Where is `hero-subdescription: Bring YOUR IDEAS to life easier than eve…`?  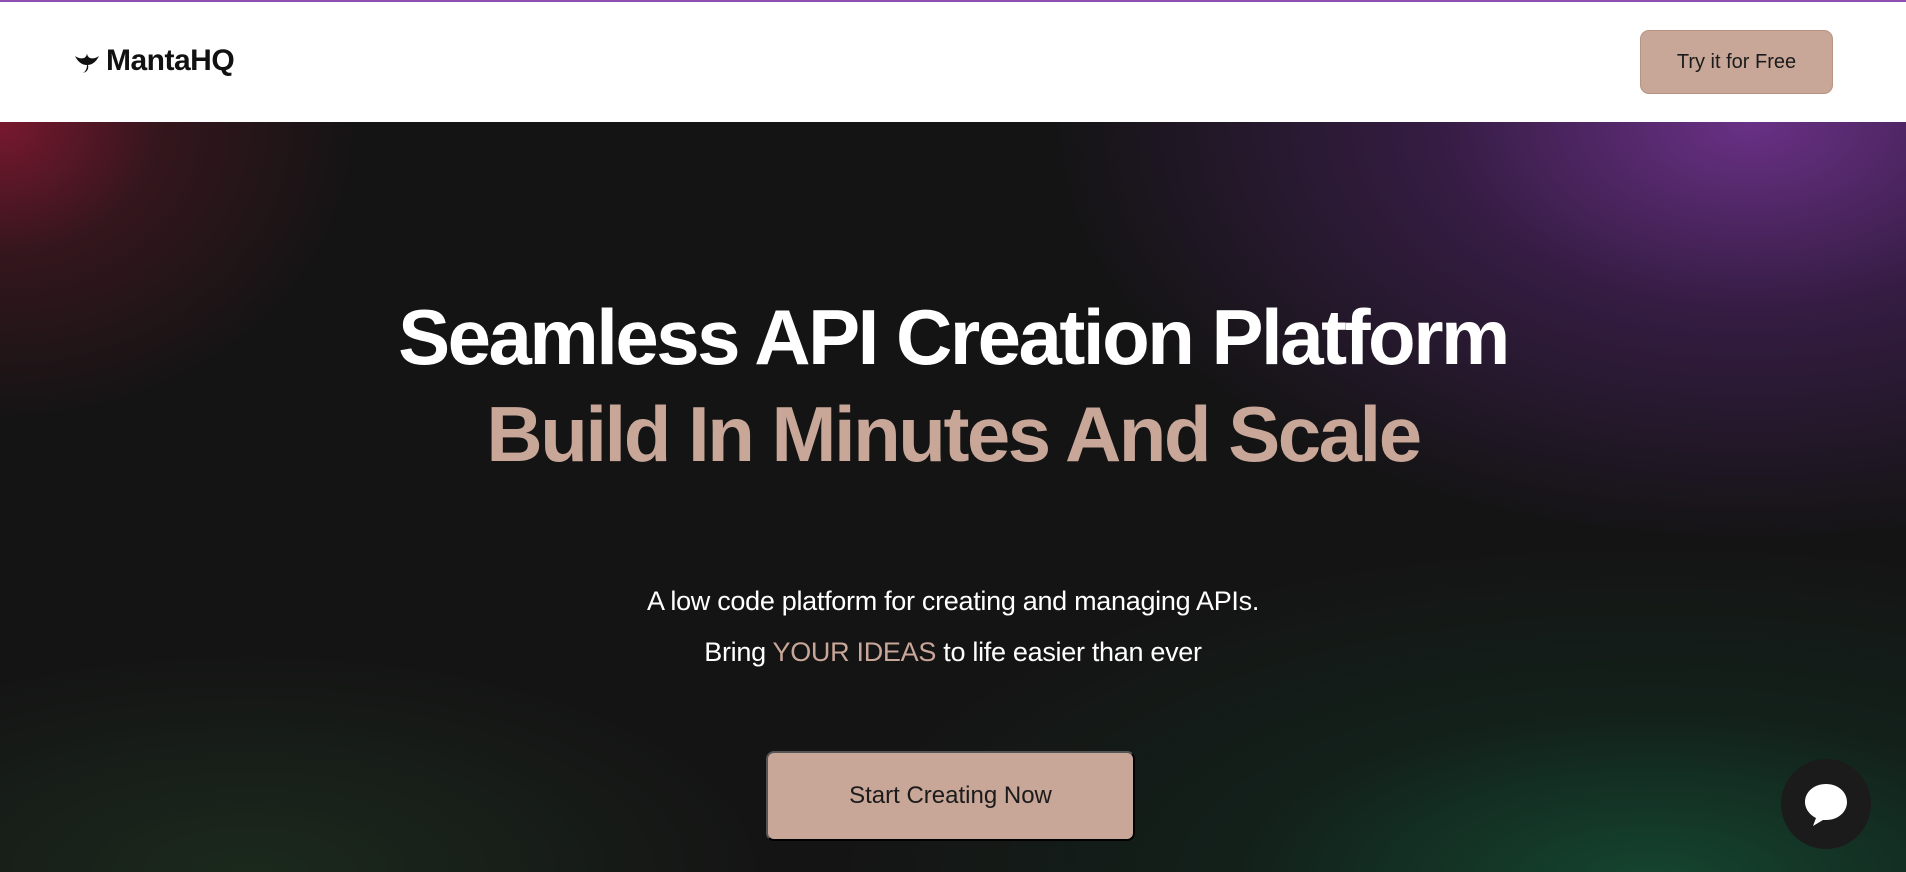 hero-subdescription: Bring YOUR IDEAS to life easier than eve… is located at coordinates (953, 652).